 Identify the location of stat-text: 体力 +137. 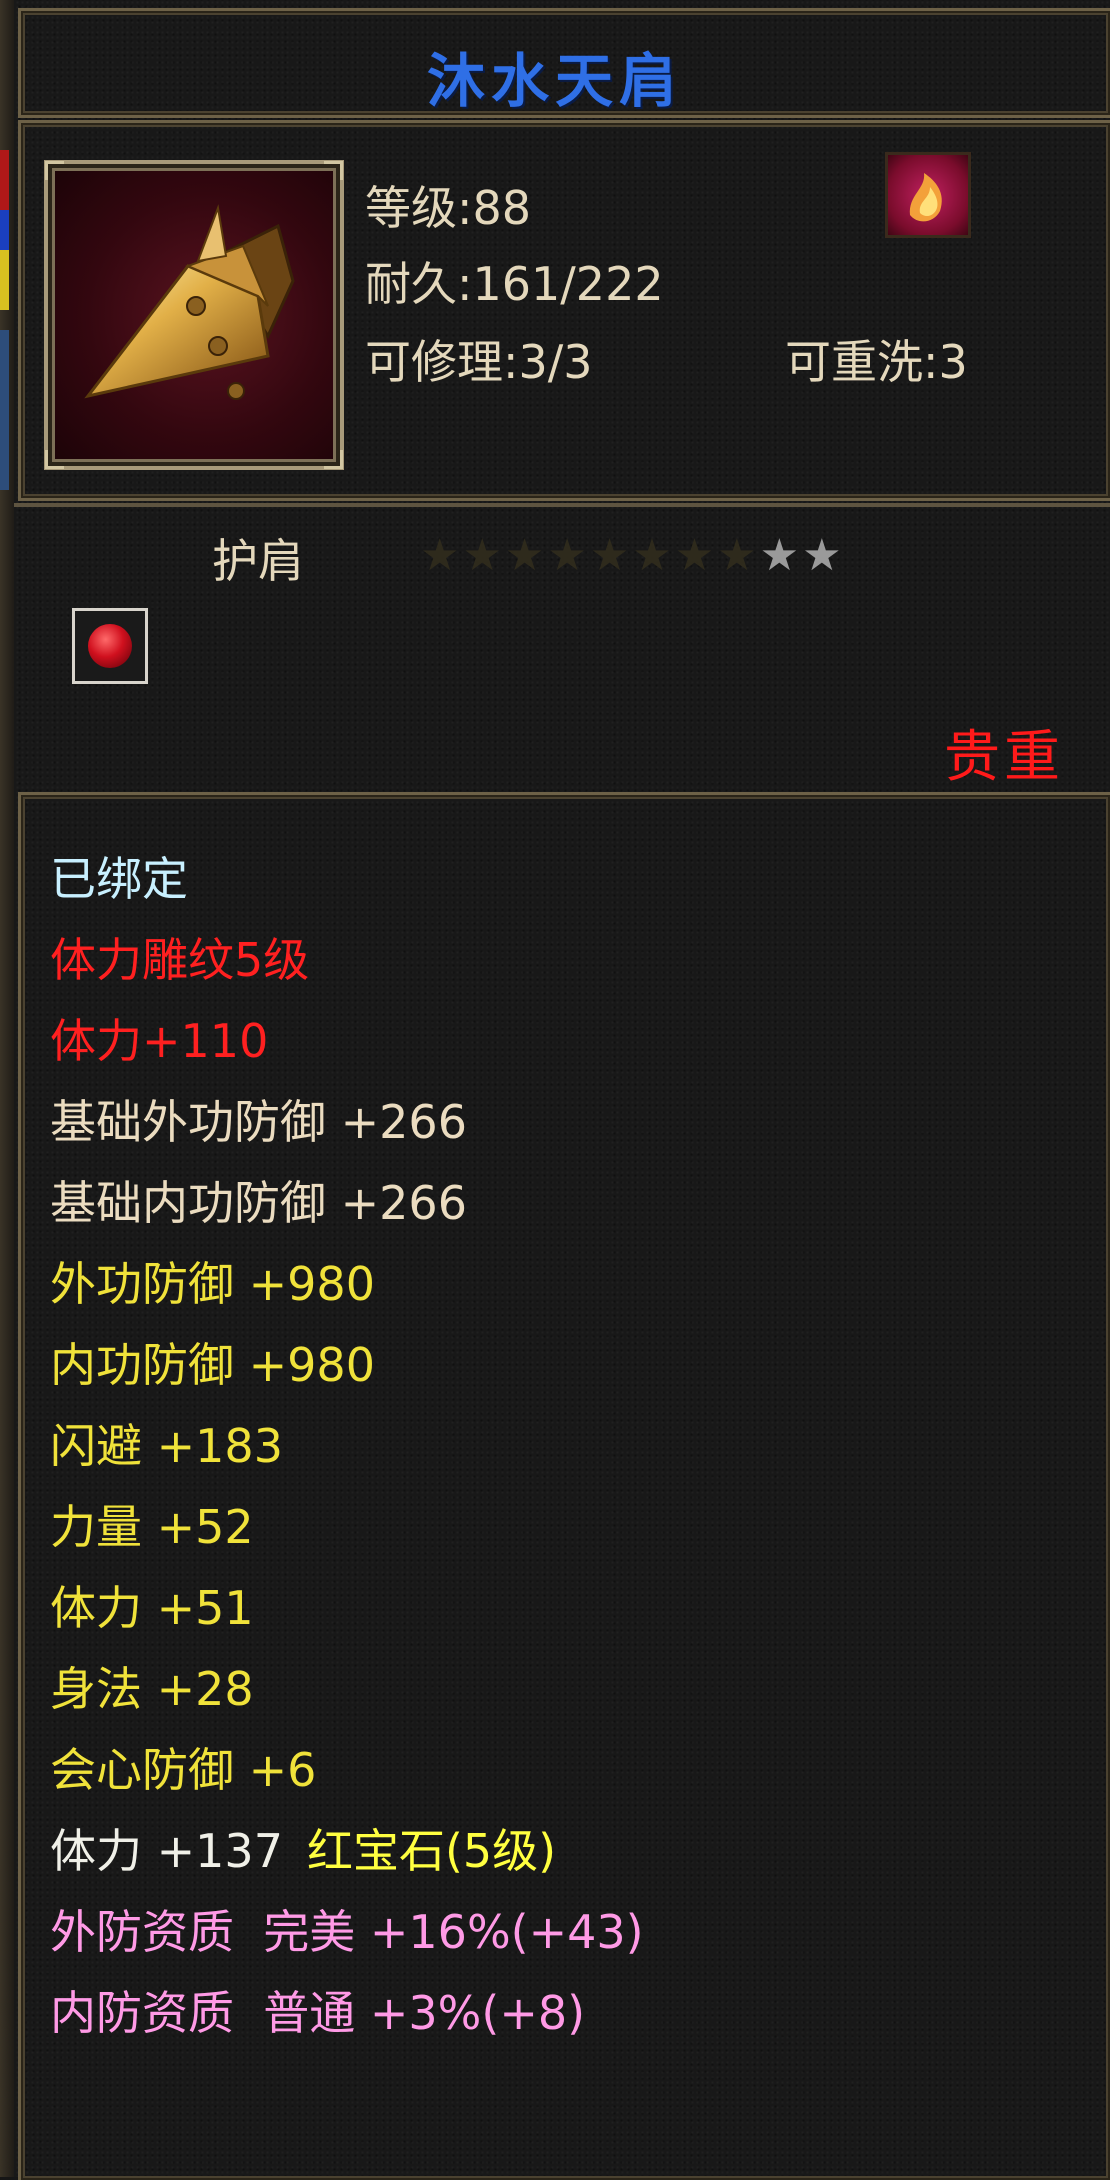
(166, 1851).